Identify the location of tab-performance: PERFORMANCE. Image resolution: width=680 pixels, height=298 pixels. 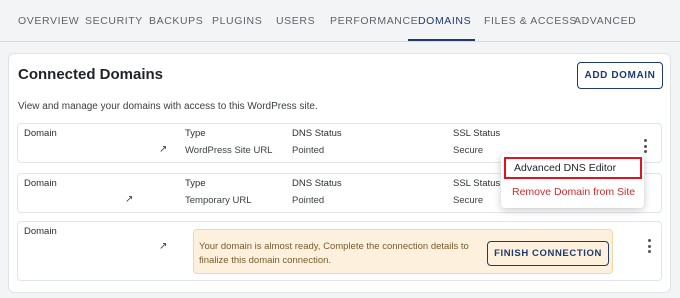
(374, 21).